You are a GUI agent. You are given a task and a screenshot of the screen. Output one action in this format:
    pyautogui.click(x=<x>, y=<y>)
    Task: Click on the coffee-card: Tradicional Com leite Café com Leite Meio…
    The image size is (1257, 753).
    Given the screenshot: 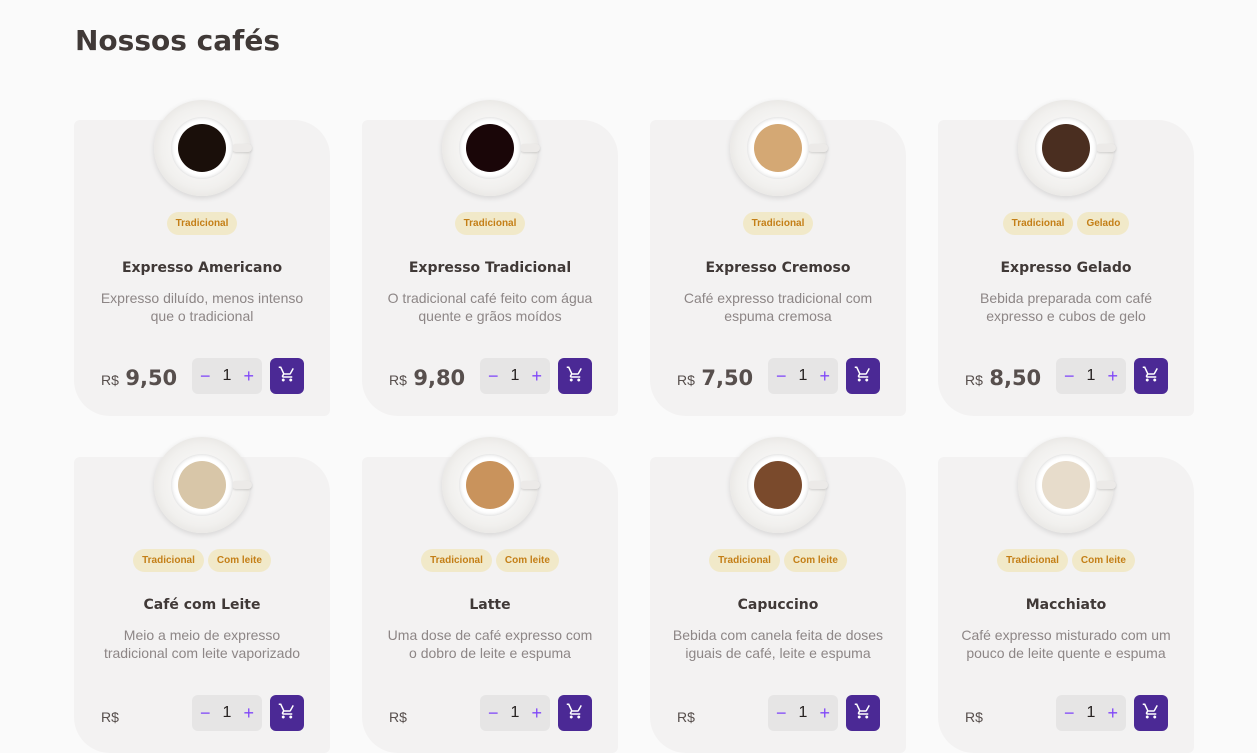 What is the action you would take?
    pyautogui.click(x=202, y=595)
    